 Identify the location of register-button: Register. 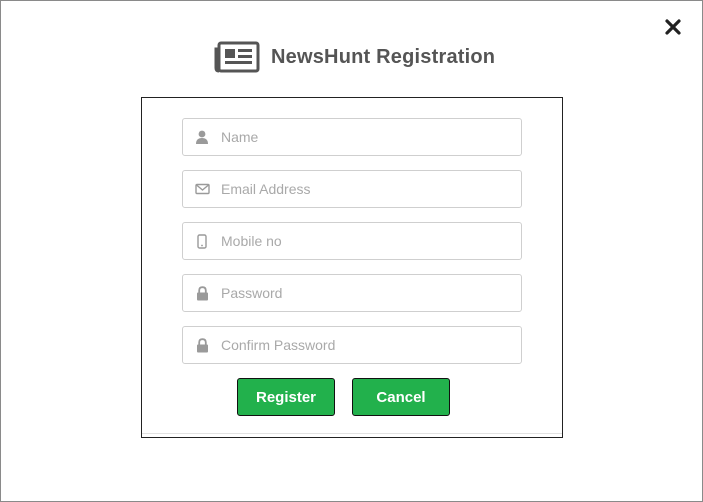
(286, 397).